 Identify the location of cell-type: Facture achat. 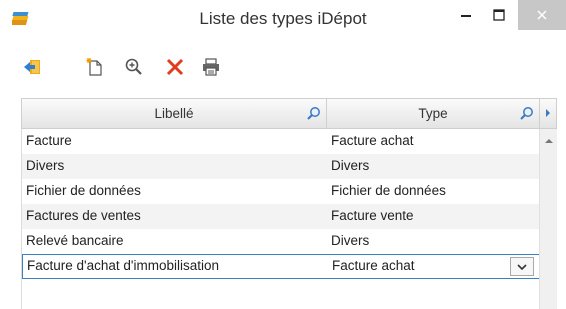
(372, 140).